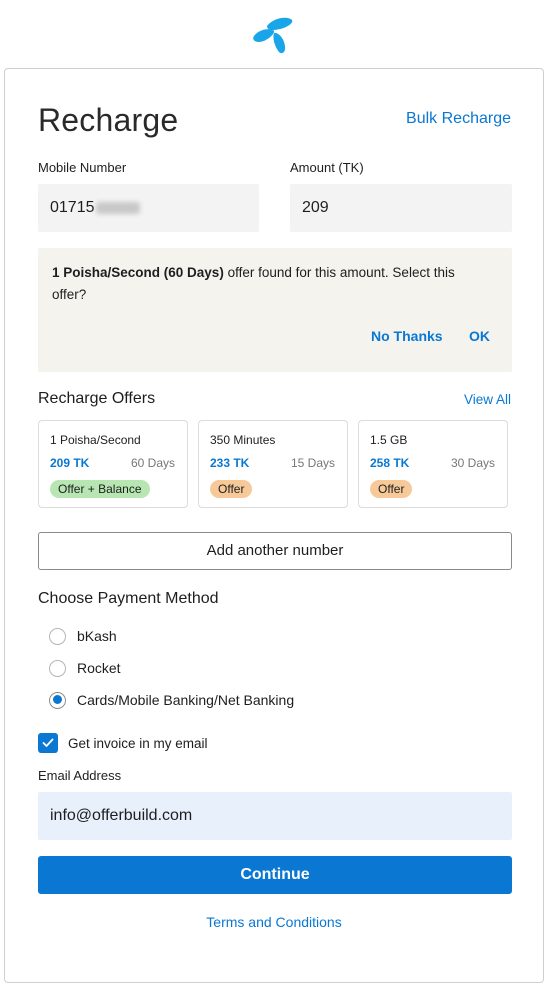 Image resolution: width=548 pixels, height=988 pixels. Describe the element at coordinates (138, 743) in the screenshot. I see `invoice-checkbox-label: Get invoice in my email` at that location.